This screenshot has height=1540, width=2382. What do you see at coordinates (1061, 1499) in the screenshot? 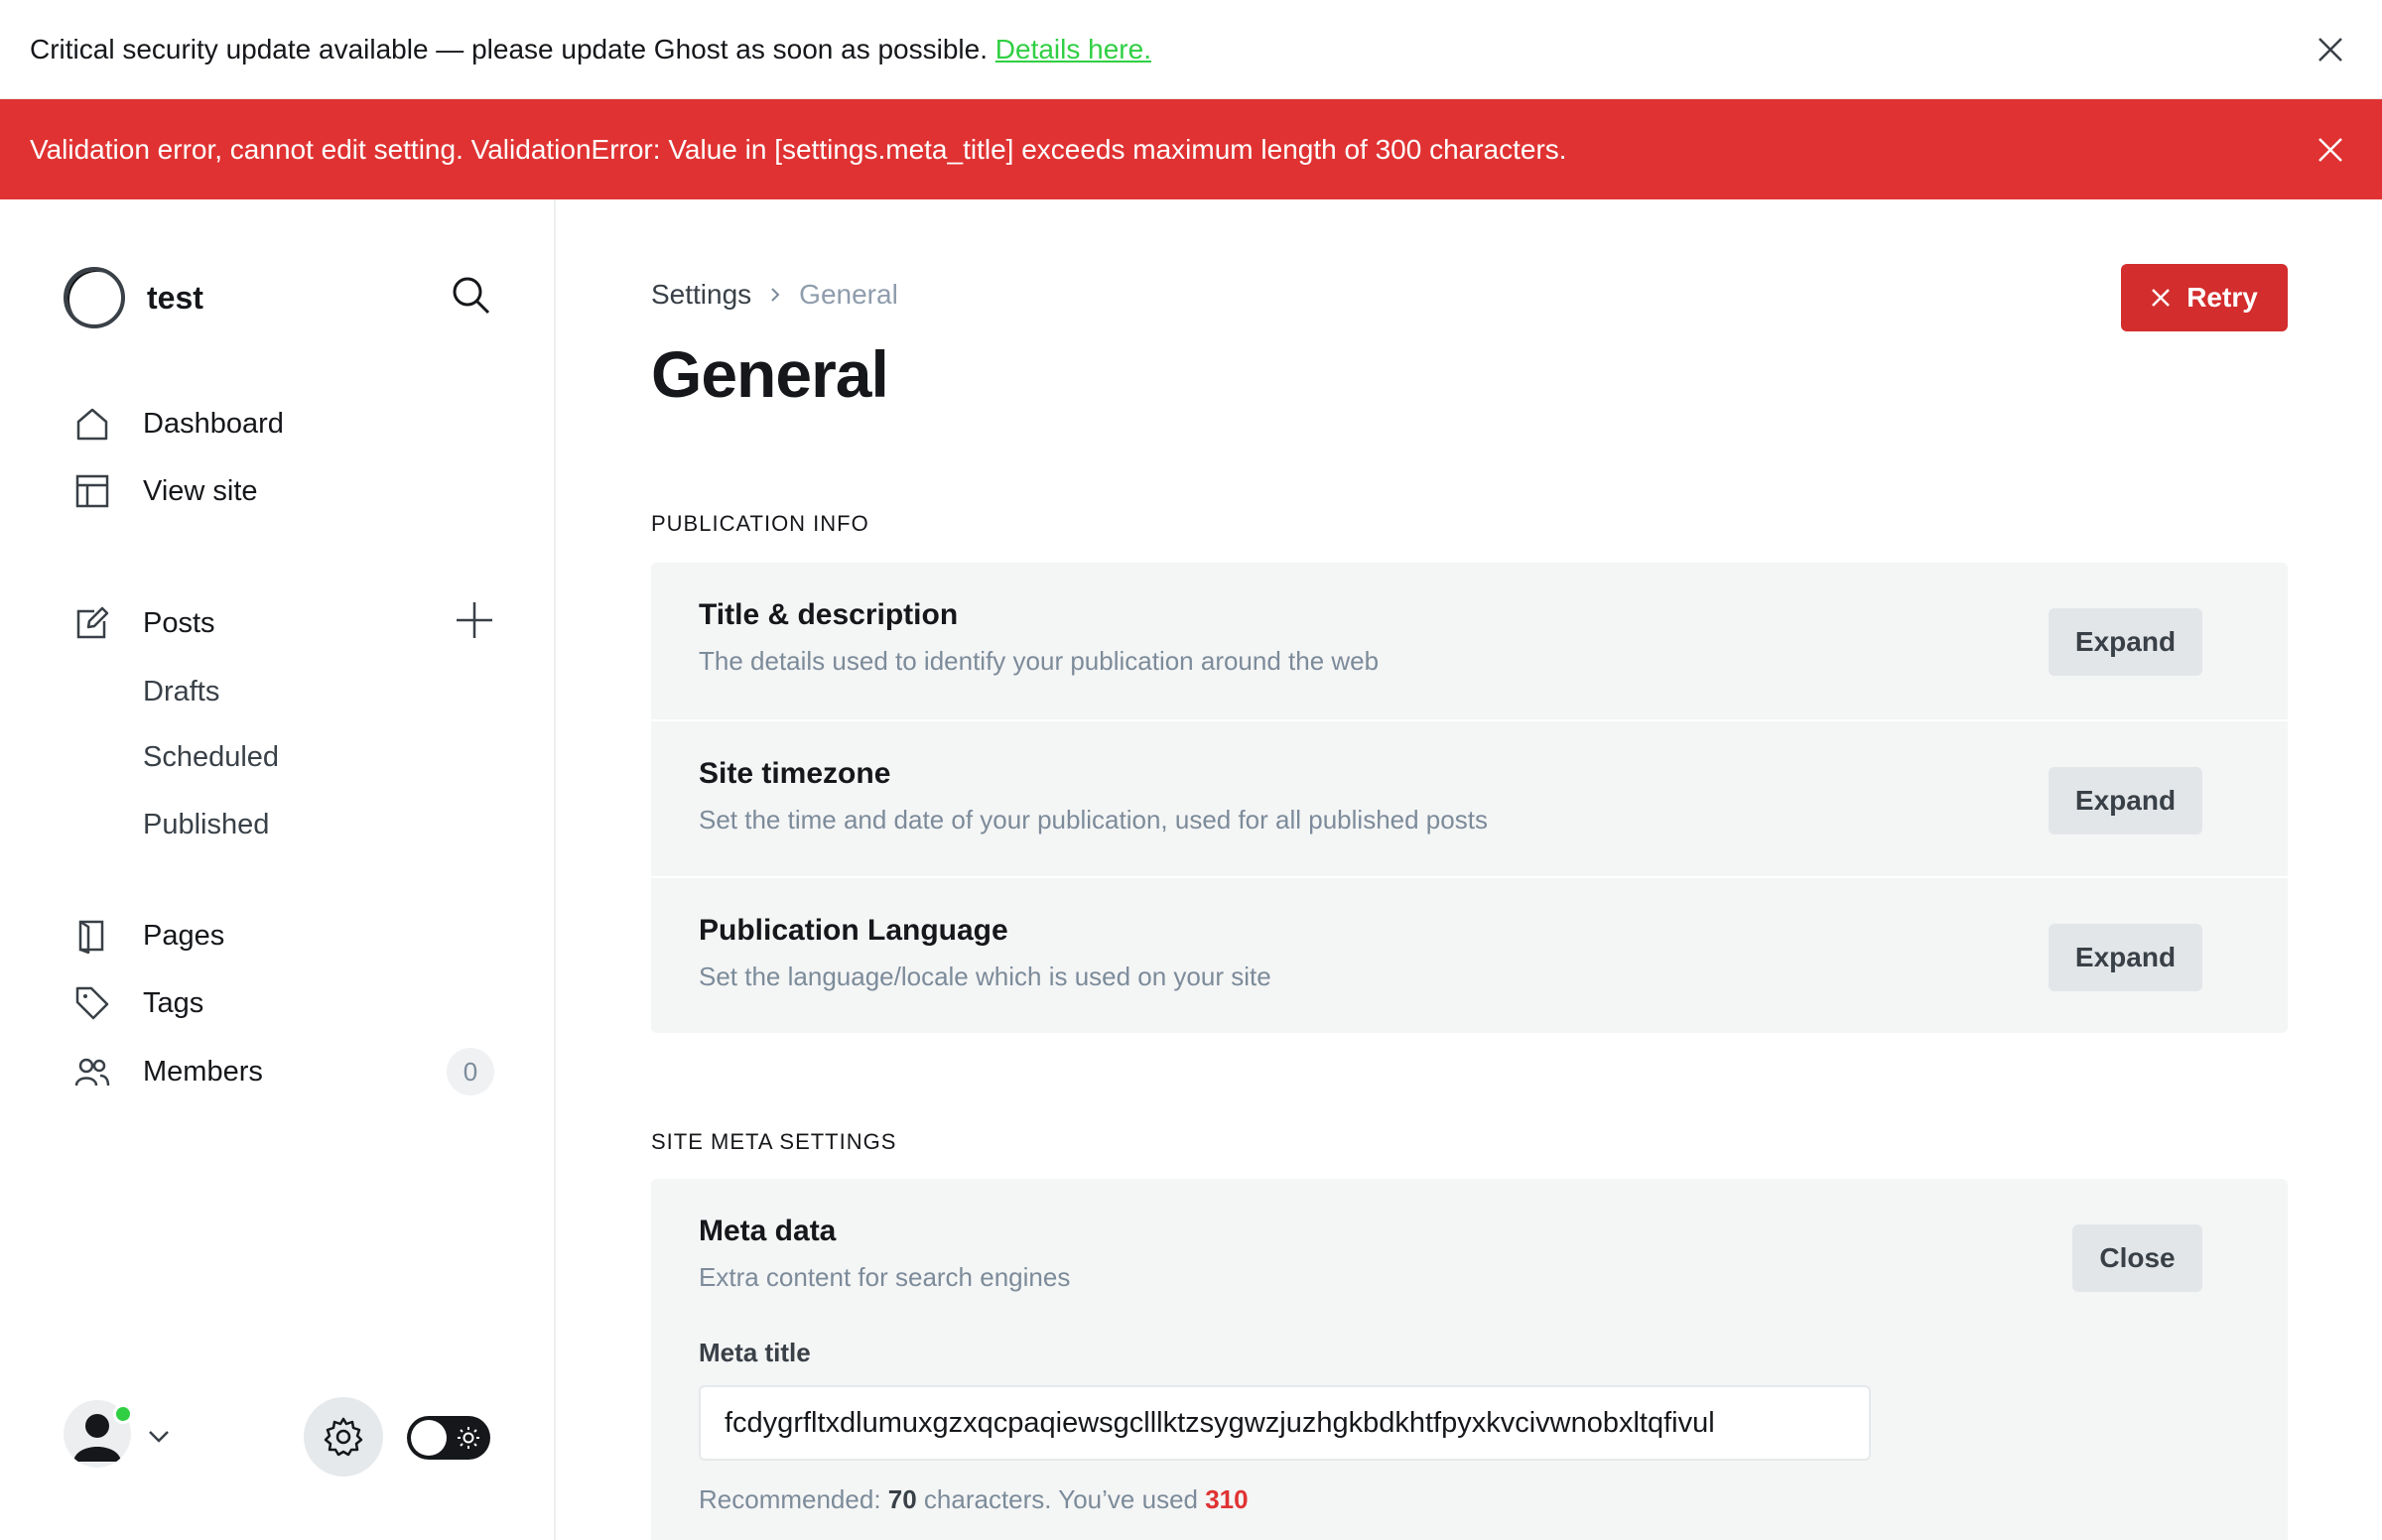
I see `hint-middle: characters. You’ve used` at bounding box center [1061, 1499].